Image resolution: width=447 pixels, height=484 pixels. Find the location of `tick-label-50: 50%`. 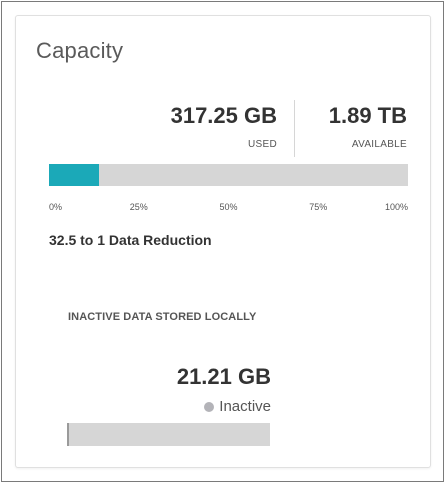

tick-label-50: 50% is located at coordinates (228, 207).